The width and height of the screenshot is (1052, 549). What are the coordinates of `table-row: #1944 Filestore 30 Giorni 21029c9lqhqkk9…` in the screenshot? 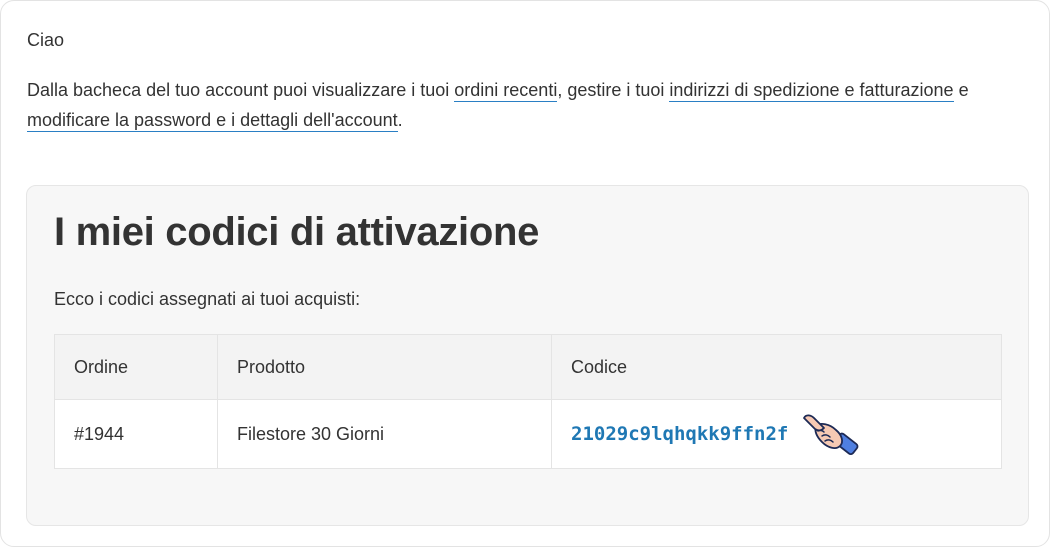 It's located at (528, 434).